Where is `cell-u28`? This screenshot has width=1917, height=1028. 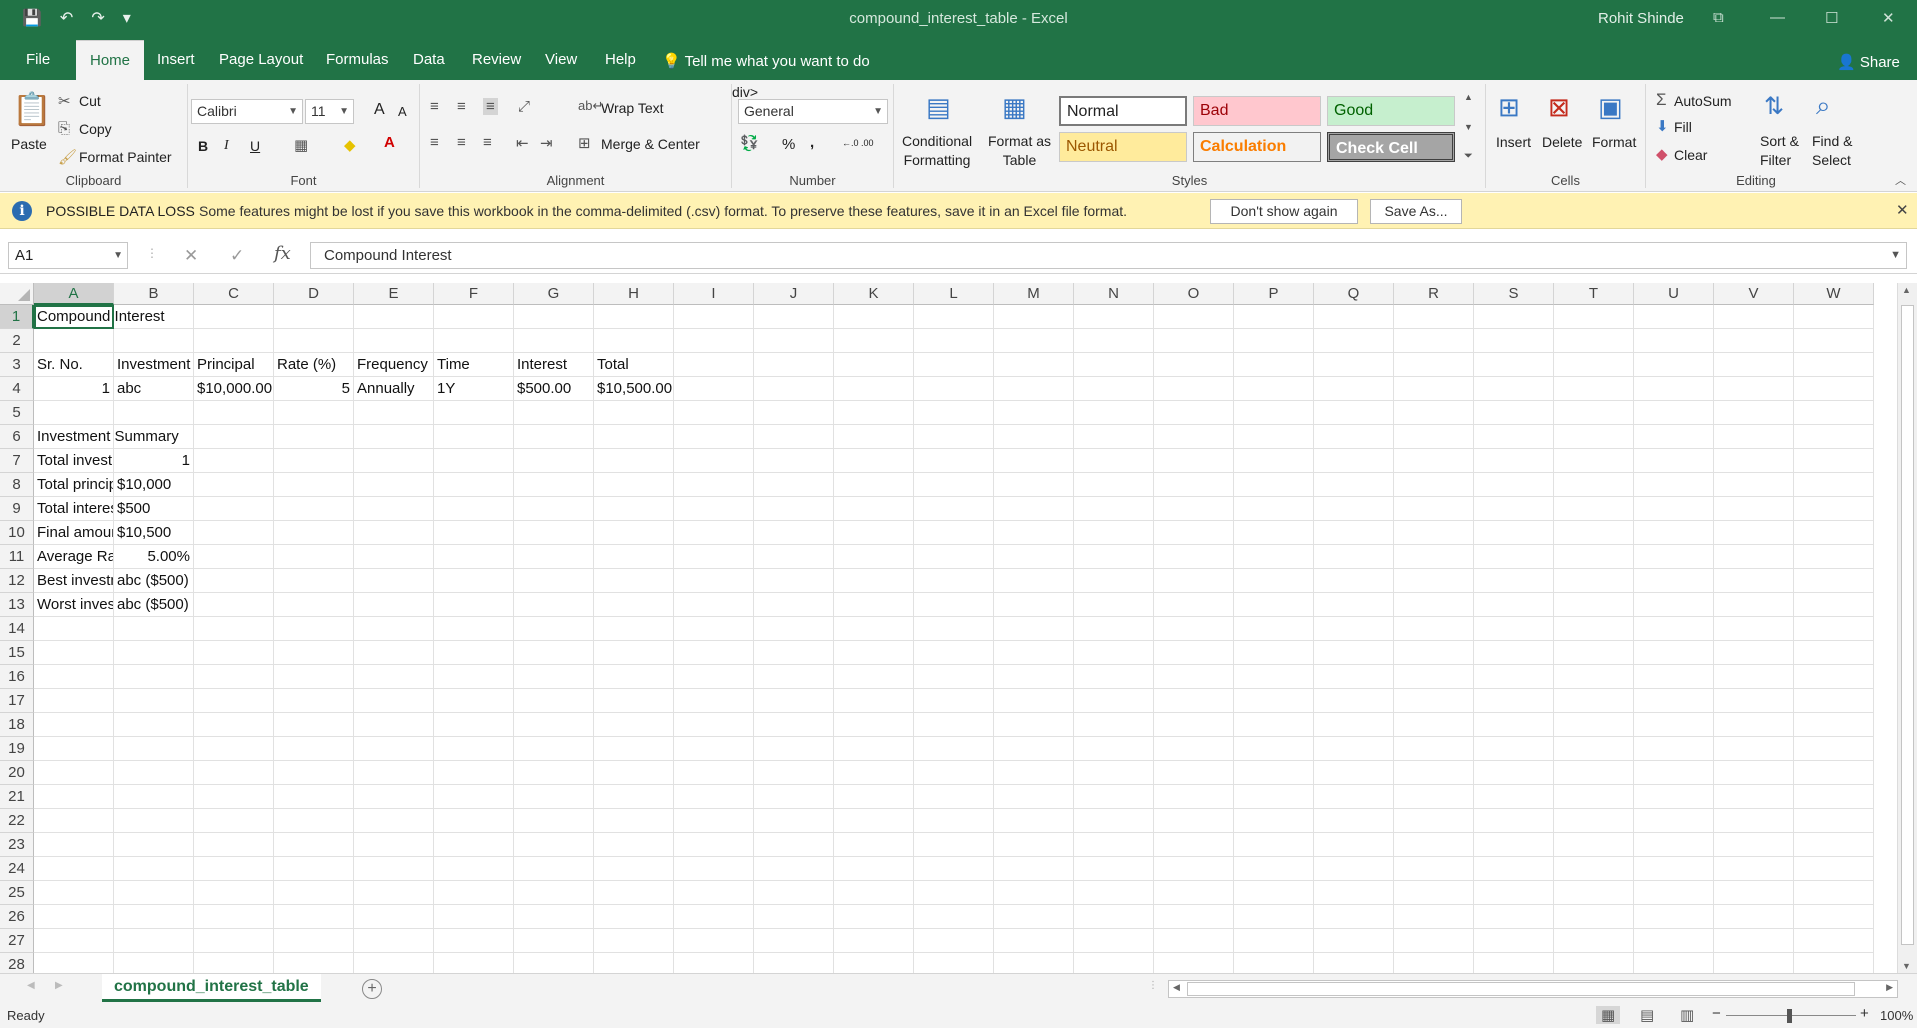 cell-u28 is located at coordinates (1674, 963).